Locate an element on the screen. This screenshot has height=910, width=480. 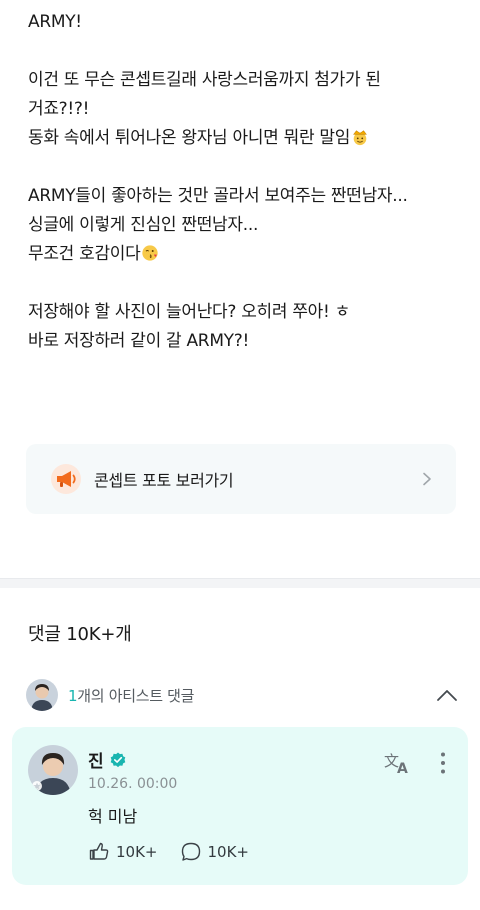
reply-bubble-icon is located at coordinates (190, 851).